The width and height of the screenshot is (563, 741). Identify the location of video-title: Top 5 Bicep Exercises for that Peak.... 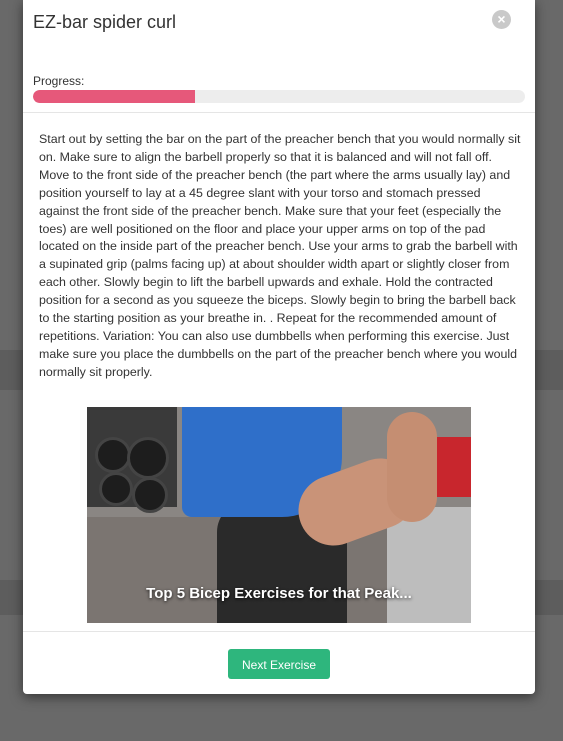
(279, 593).